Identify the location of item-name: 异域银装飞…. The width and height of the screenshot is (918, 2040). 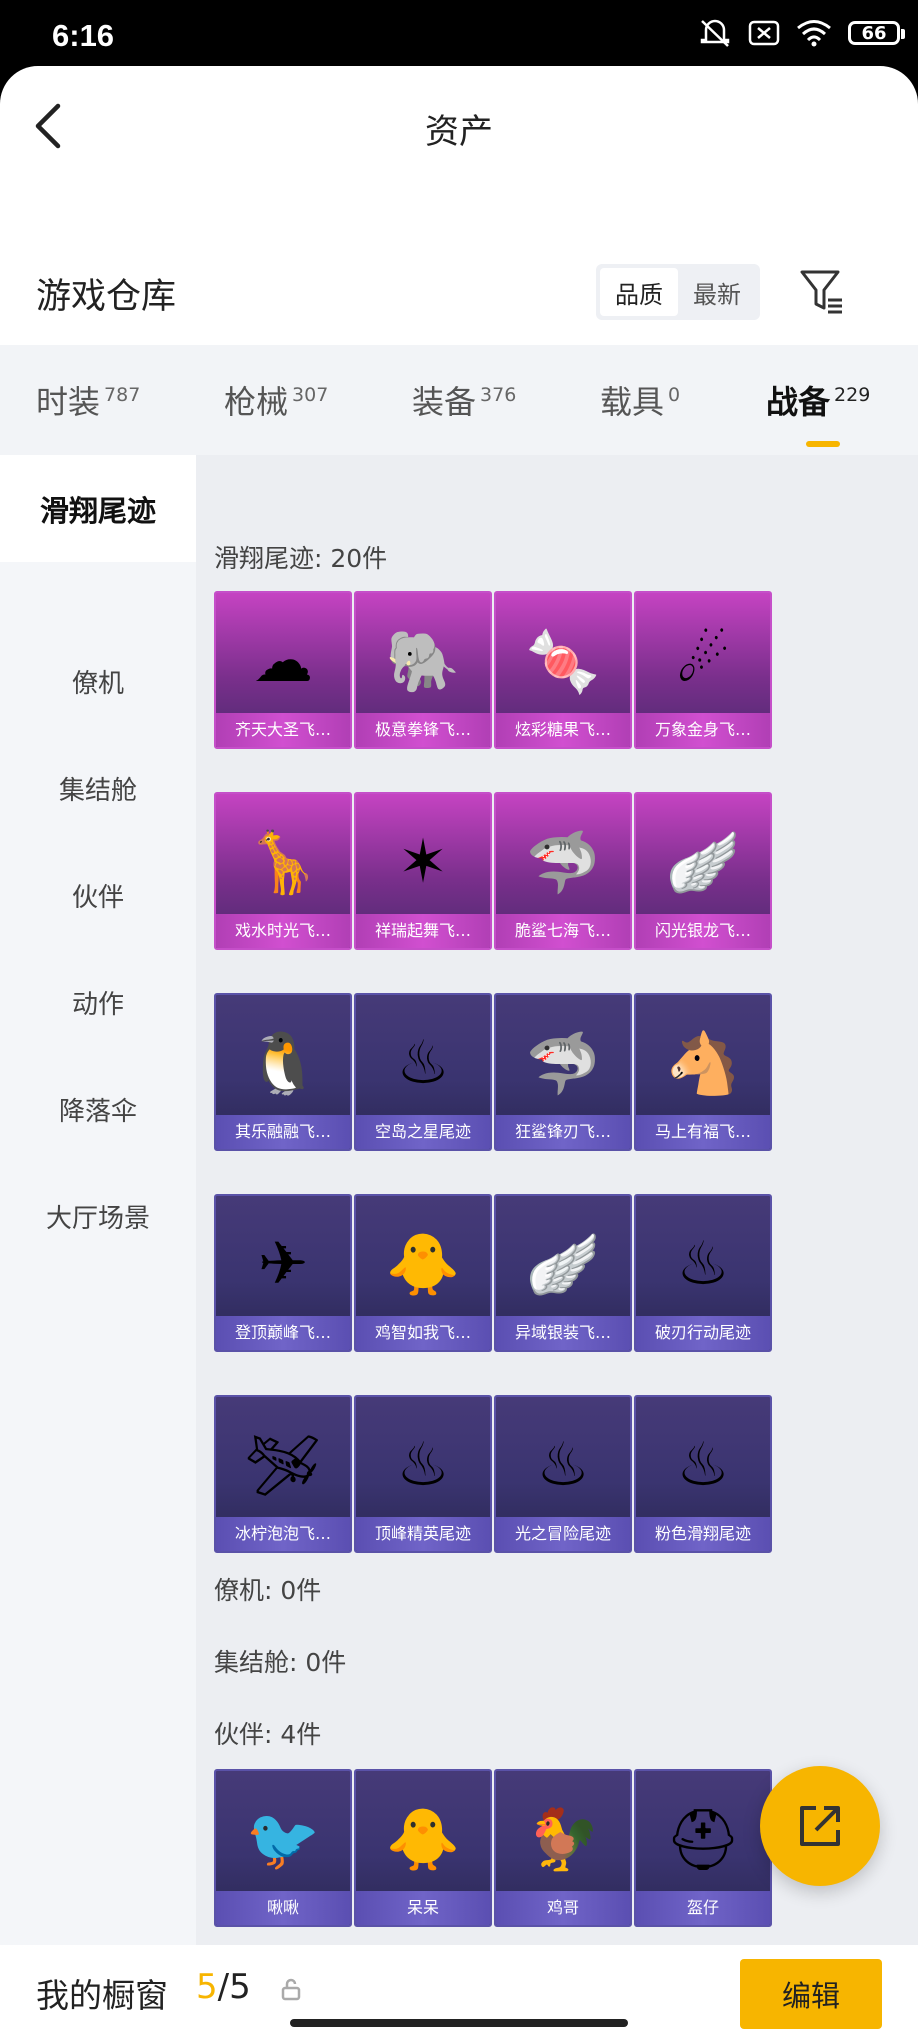
(563, 1333).